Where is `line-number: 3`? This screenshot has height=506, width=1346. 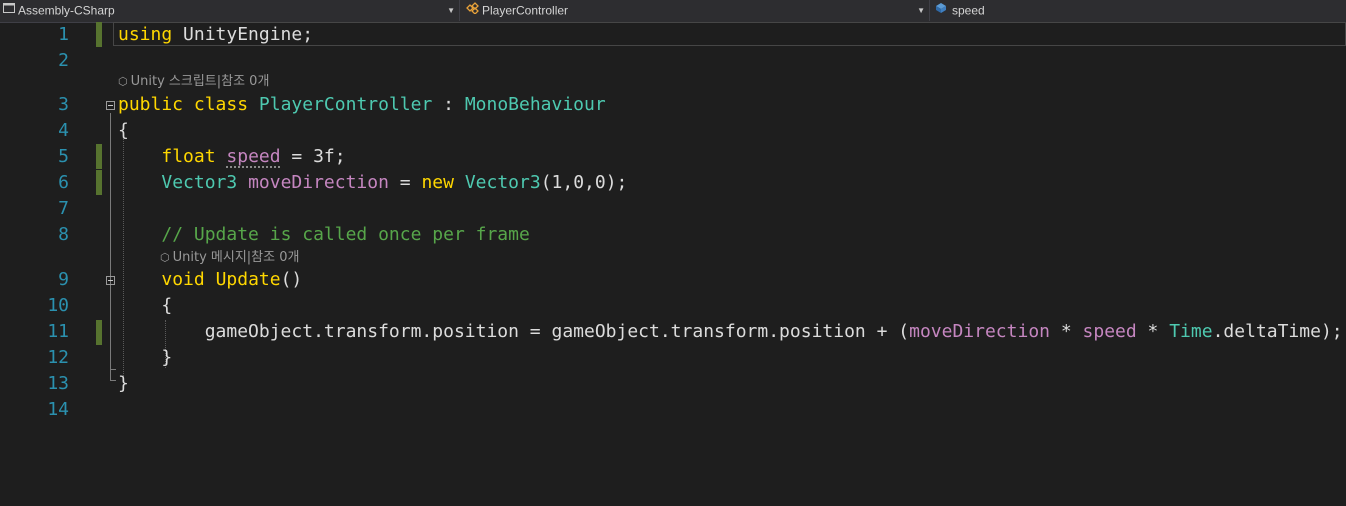 line-number: 3 is located at coordinates (63, 104).